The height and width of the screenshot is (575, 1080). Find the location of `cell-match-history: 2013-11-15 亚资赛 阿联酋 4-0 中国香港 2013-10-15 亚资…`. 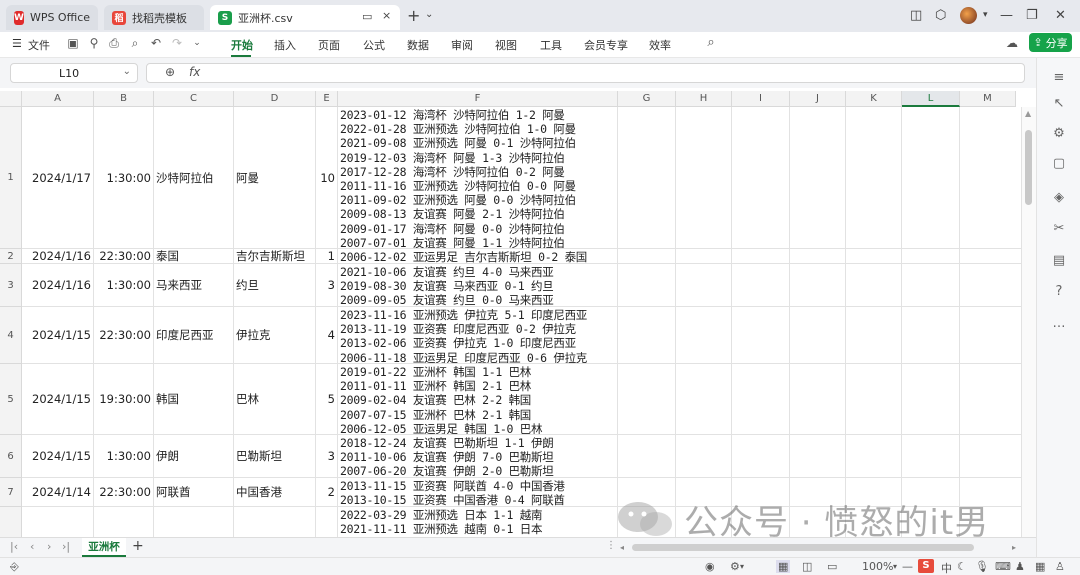

cell-match-history: 2013-11-15 亚资赛 阿联酋 4-0 中国香港 2013-10-15 亚资… is located at coordinates (478, 492).